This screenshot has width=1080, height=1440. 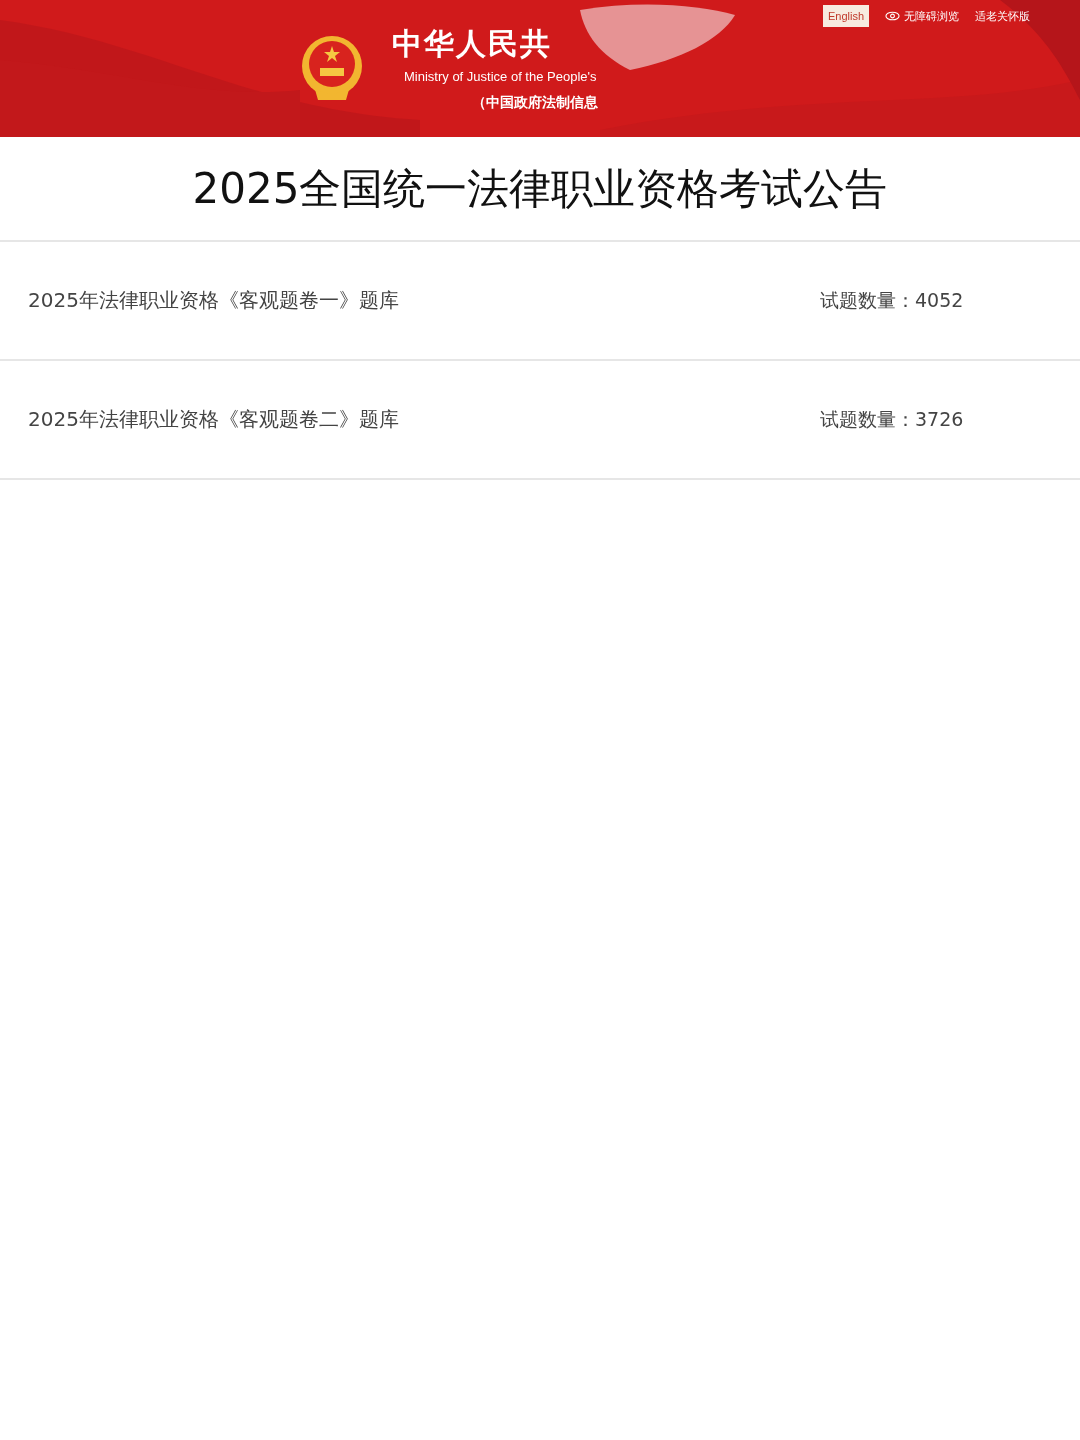 What do you see at coordinates (540, 301) in the screenshot?
I see `question-bank-row: 2025年法律职业资格《客观题卷一》题库 试题数量：4052` at bounding box center [540, 301].